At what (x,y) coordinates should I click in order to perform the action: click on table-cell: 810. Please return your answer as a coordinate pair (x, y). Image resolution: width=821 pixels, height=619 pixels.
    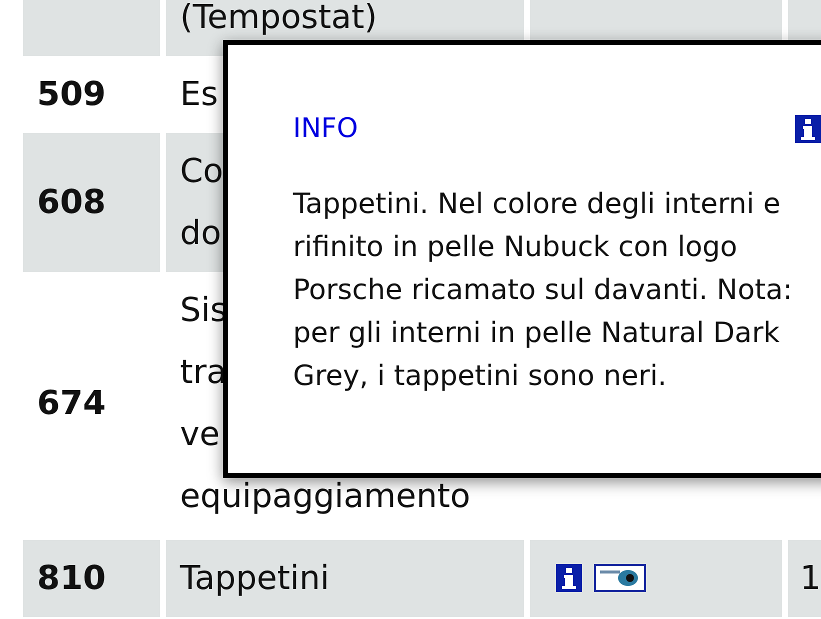
    Looking at the image, I should click on (91, 578).